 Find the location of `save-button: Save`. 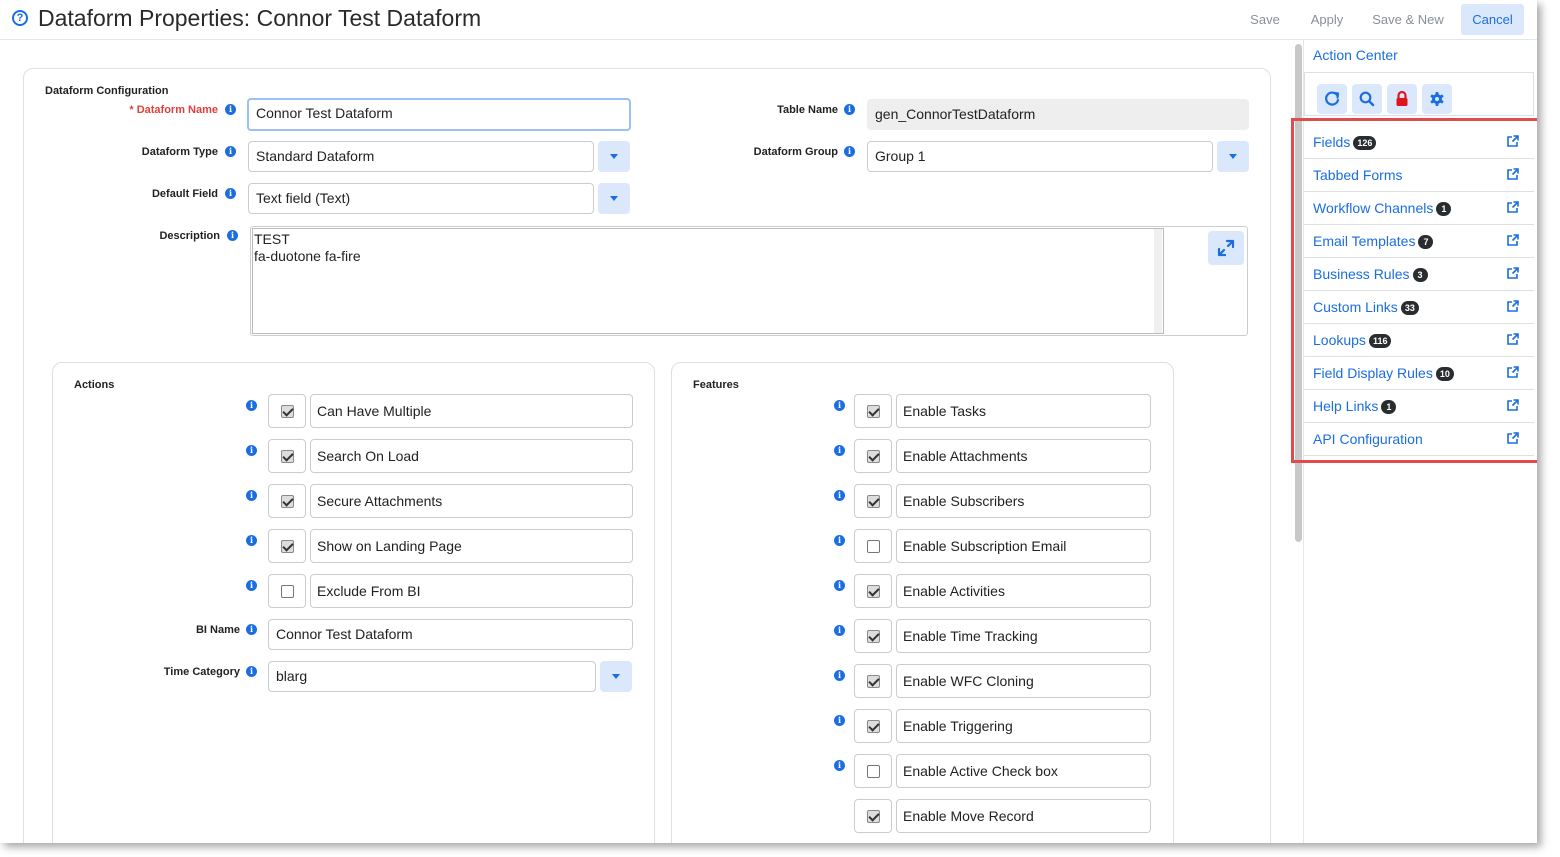

save-button: Save is located at coordinates (1265, 19).